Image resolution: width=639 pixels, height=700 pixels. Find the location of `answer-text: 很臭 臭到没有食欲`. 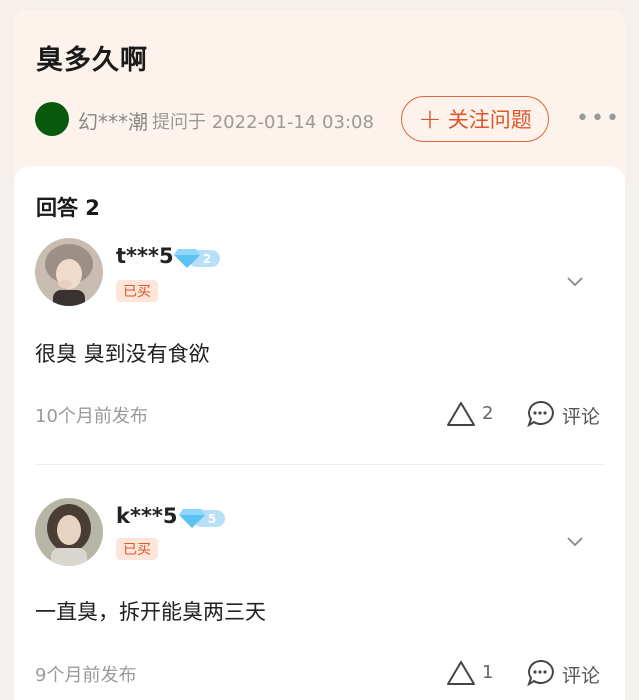

answer-text: 很臭 臭到没有食欲 is located at coordinates (122, 354).